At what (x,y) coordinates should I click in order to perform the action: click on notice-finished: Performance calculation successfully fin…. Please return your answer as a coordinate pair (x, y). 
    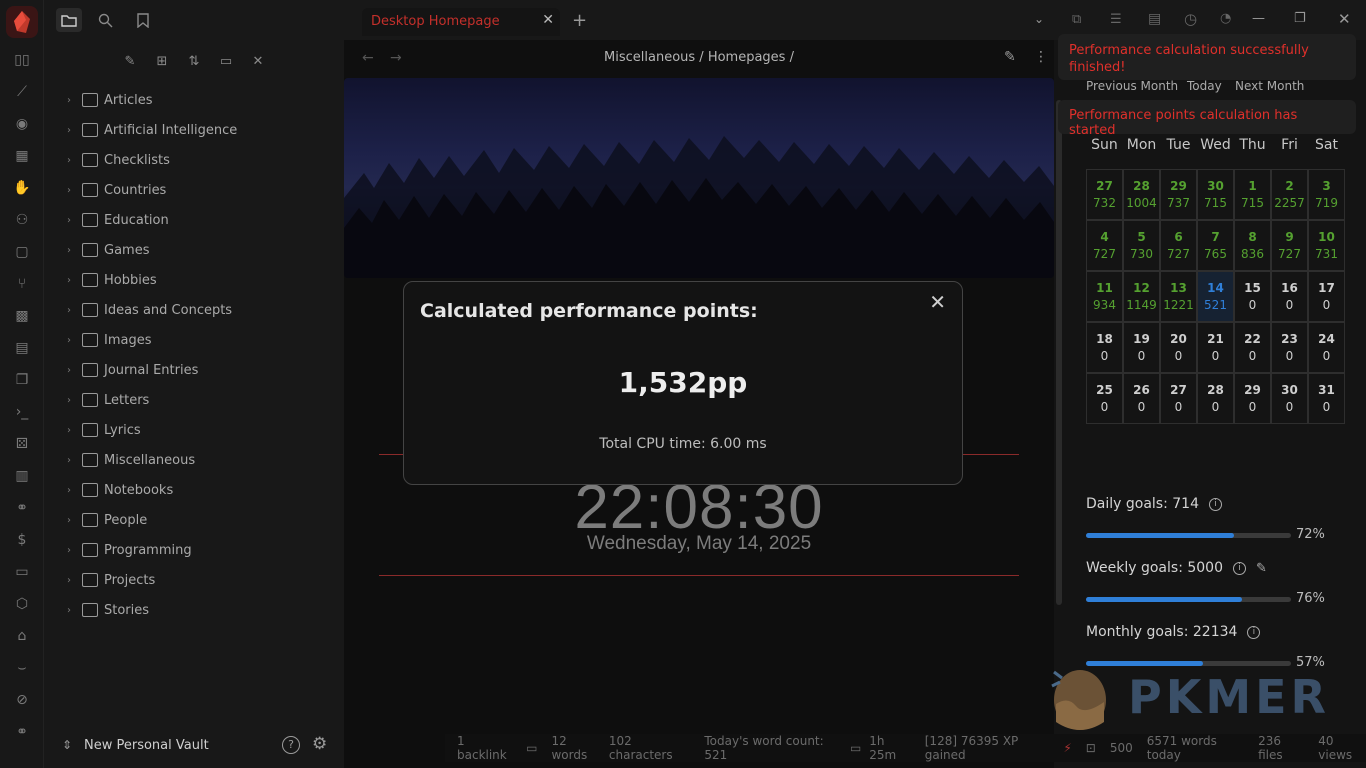
    Looking at the image, I should click on (1207, 57).